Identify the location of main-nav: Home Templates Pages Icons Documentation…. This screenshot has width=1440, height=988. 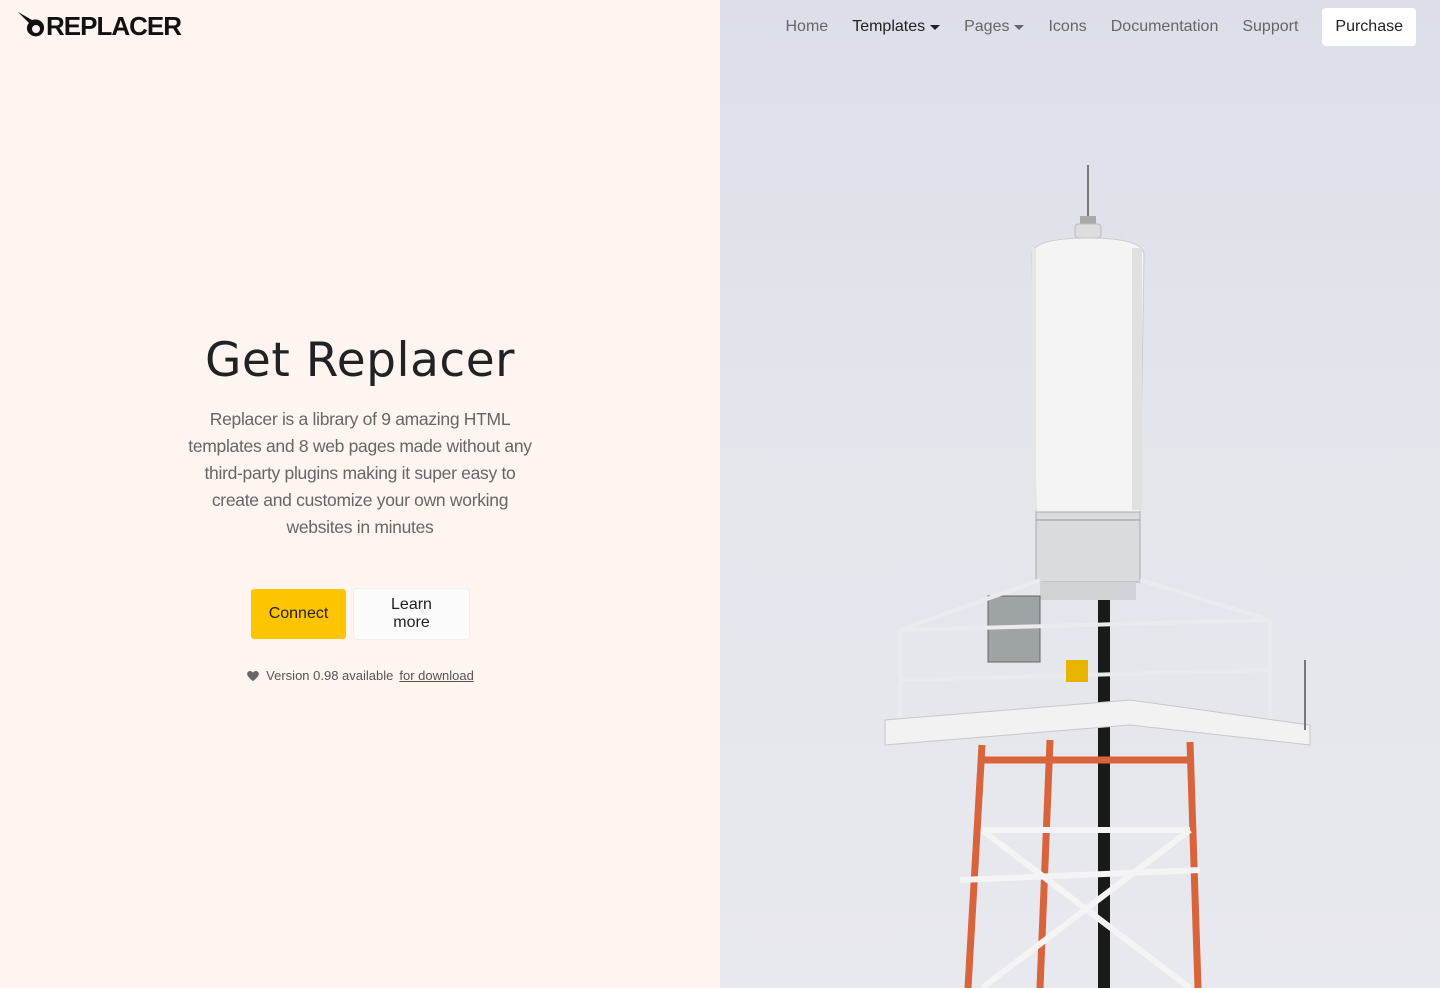
(1095, 27).